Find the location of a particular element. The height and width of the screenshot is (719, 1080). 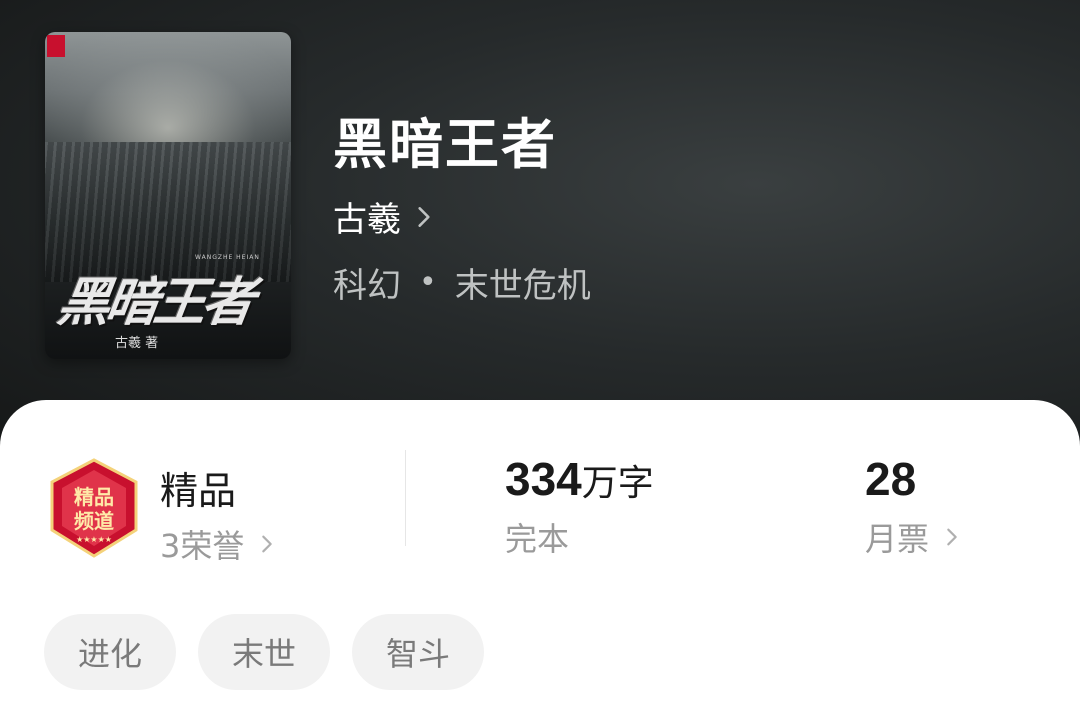

genre-row: 科幻 • 末世危机 is located at coordinates (462, 282).